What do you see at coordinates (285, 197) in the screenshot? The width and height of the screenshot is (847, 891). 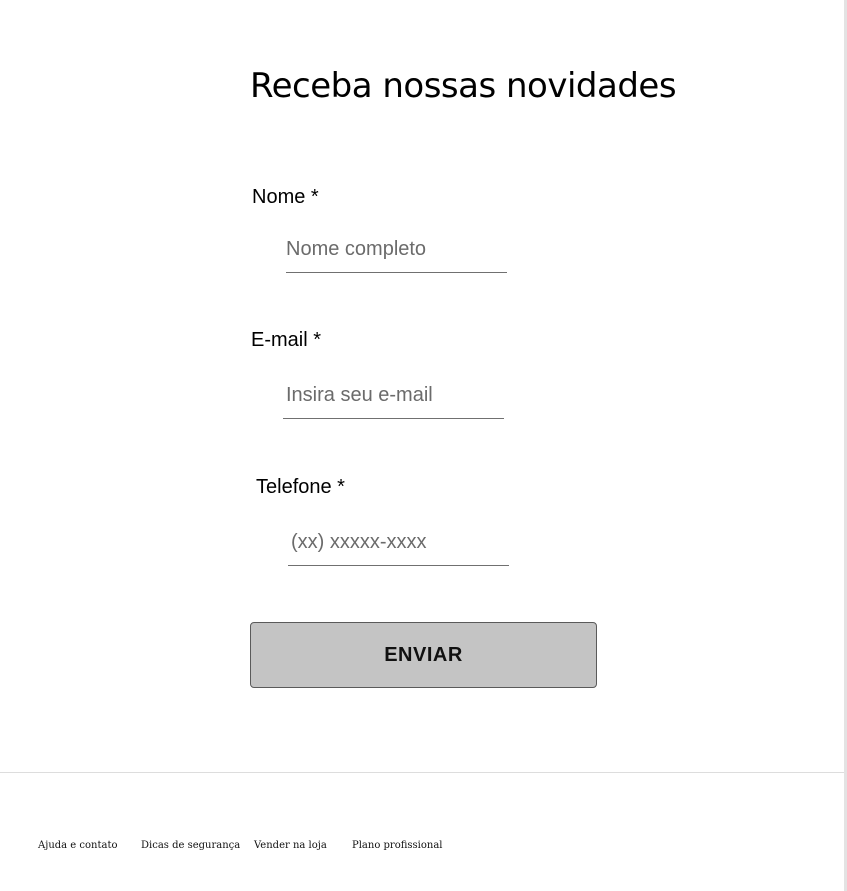 I see `name-field-label: Nome *` at bounding box center [285, 197].